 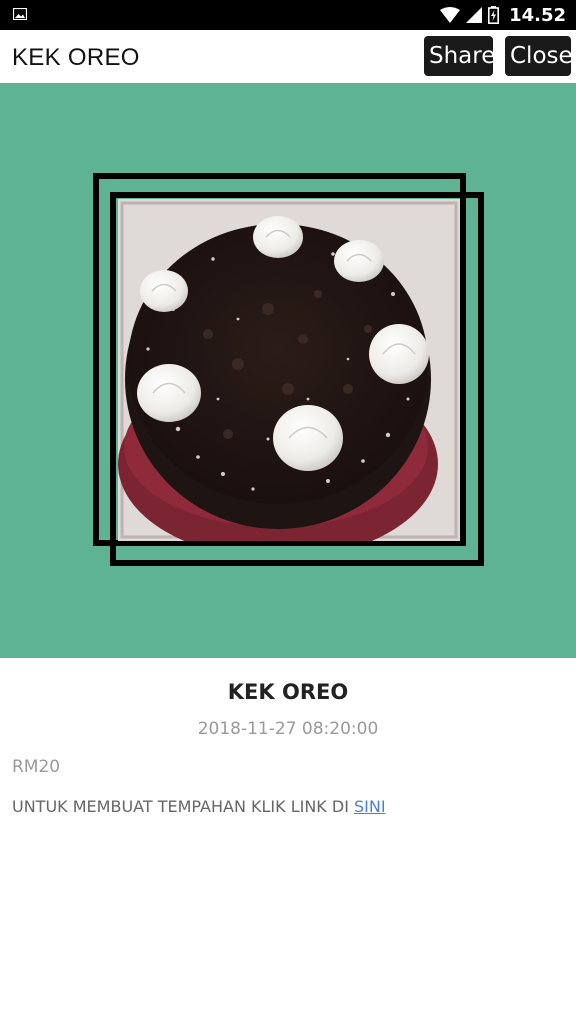 What do you see at coordinates (450, 15) in the screenshot?
I see `wifi-icon` at bounding box center [450, 15].